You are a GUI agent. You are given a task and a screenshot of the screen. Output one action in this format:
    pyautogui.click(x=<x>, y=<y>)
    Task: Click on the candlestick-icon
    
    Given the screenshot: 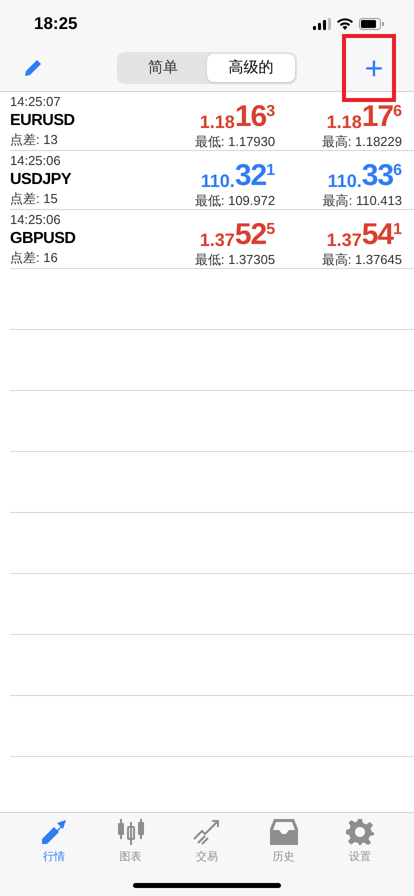 What is the action you would take?
    pyautogui.click(x=130, y=832)
    